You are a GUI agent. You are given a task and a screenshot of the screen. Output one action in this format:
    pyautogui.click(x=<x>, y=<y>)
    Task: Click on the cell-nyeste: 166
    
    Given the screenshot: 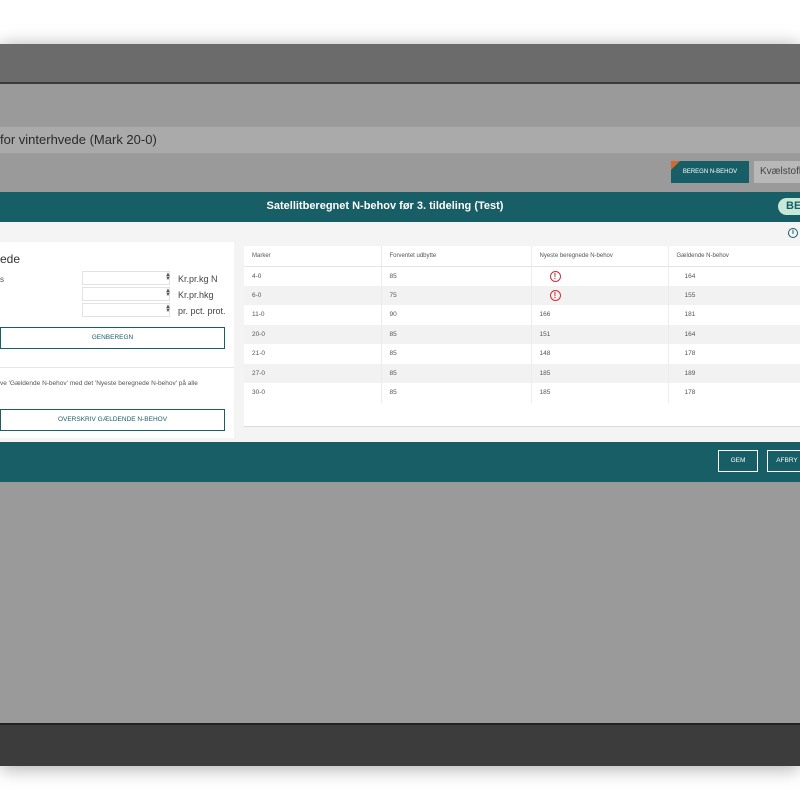 What is the action you would take?
    pyautogui.click(x=600, y=315)
    